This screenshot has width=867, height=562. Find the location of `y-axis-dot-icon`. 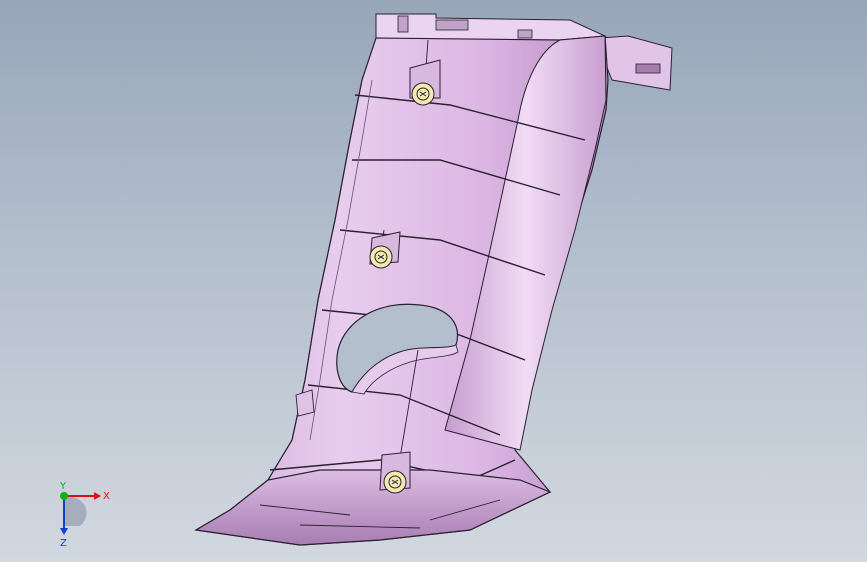

y-axis-dot-icon is located at coordinates (64, 496).